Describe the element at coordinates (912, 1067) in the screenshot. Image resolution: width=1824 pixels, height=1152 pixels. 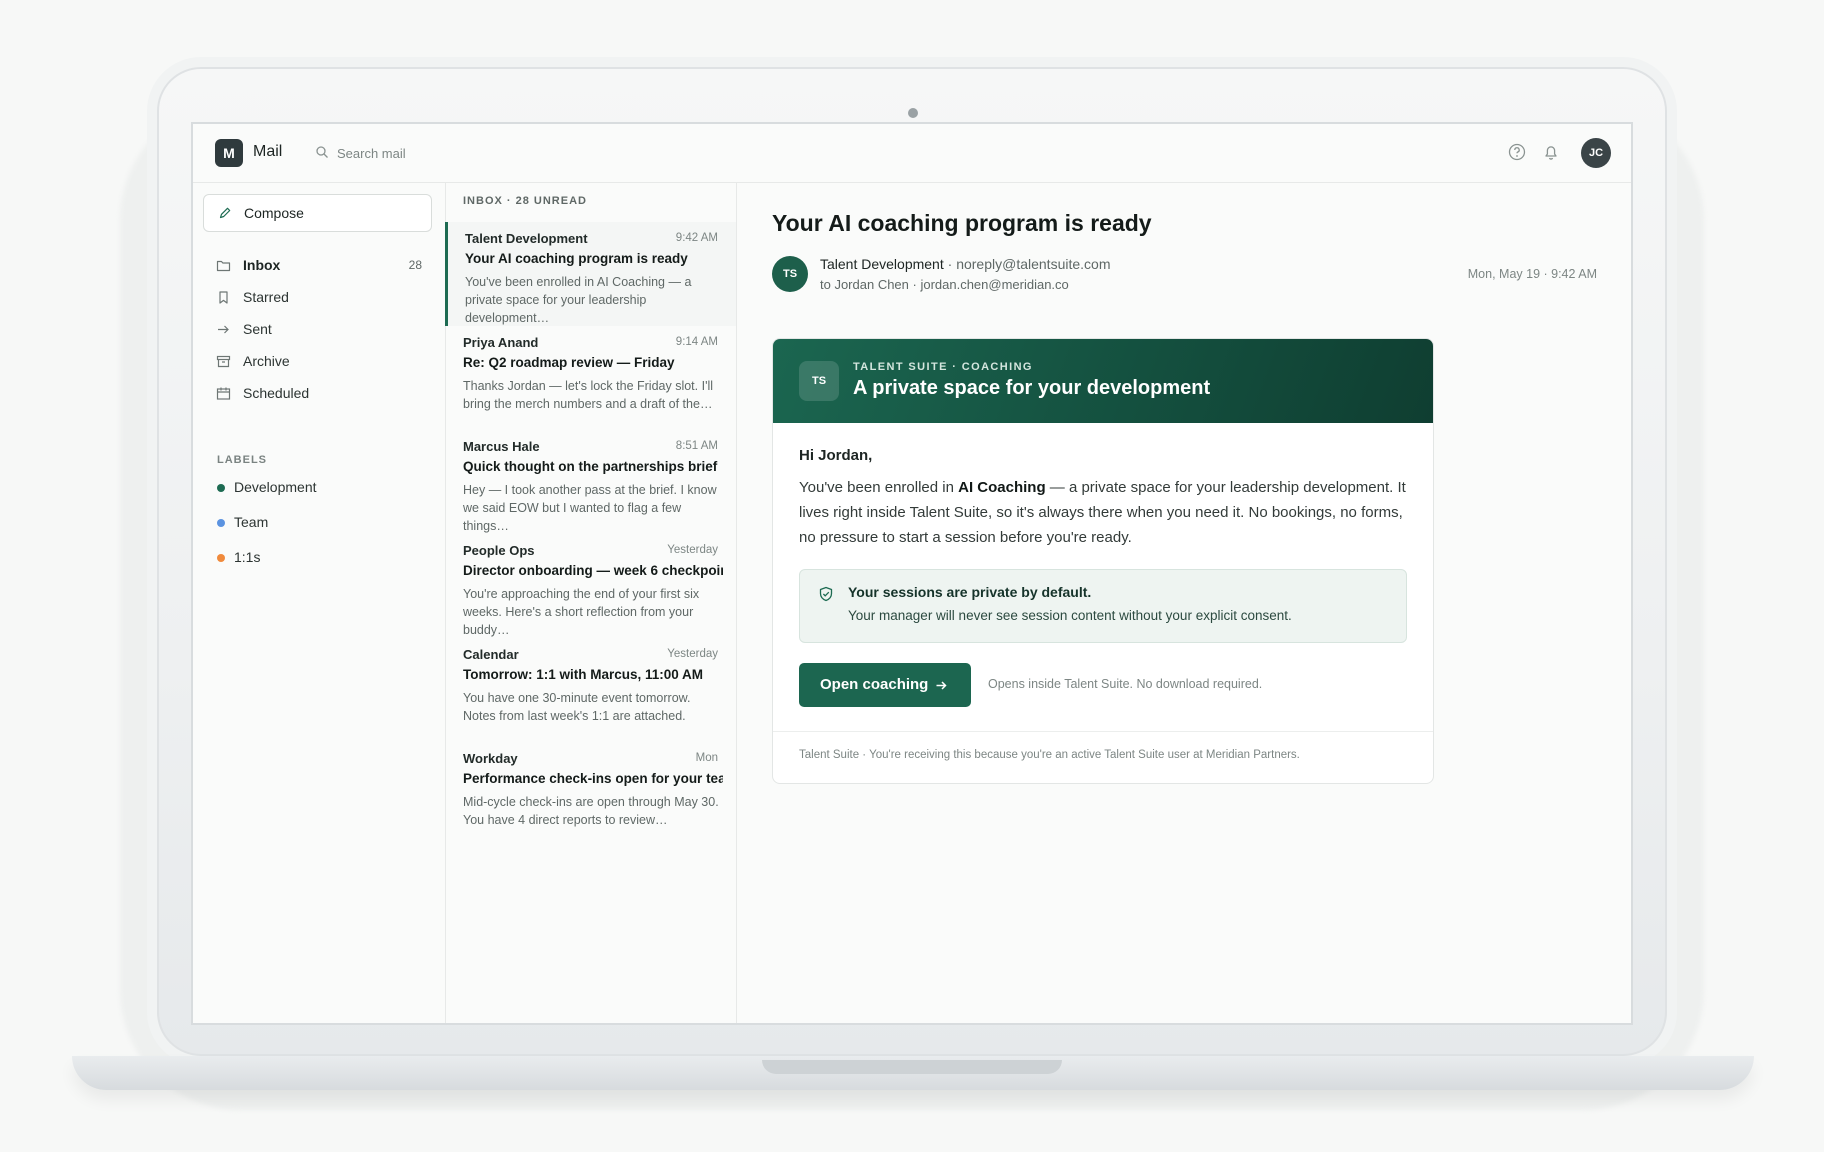
I see `laptop-notch` at that location.